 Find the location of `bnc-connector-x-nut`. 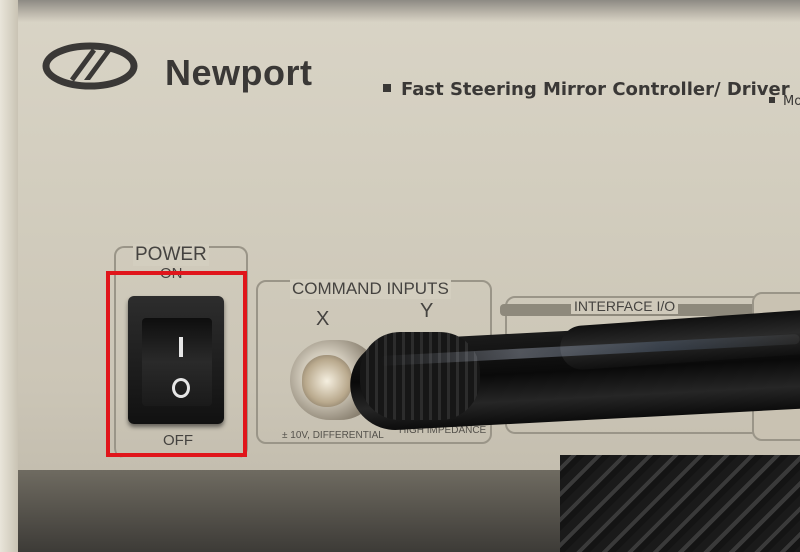

bnc-connector-x-nut is located at coordinates (327, 381).